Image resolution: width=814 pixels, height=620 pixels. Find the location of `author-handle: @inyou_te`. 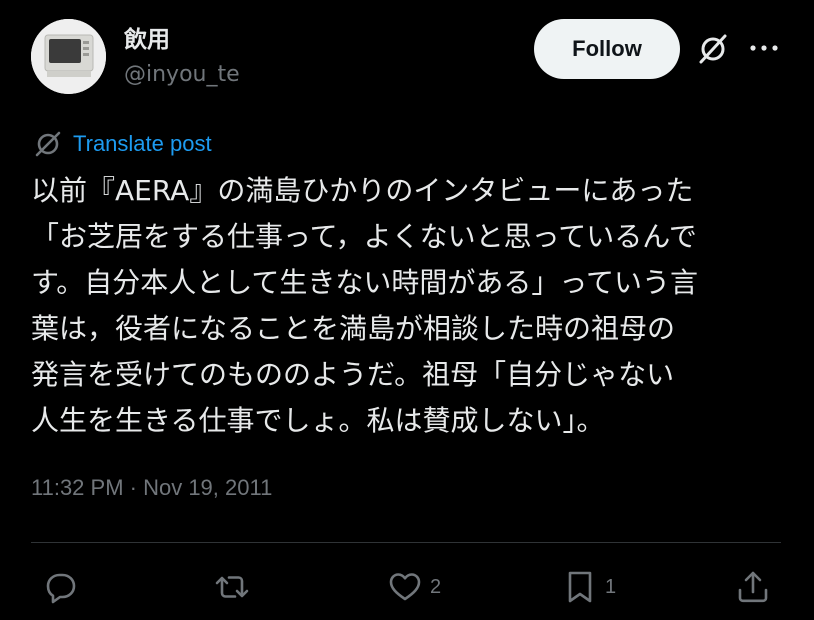

author-handle: @inyou_te is located at coordinates (182, 74).